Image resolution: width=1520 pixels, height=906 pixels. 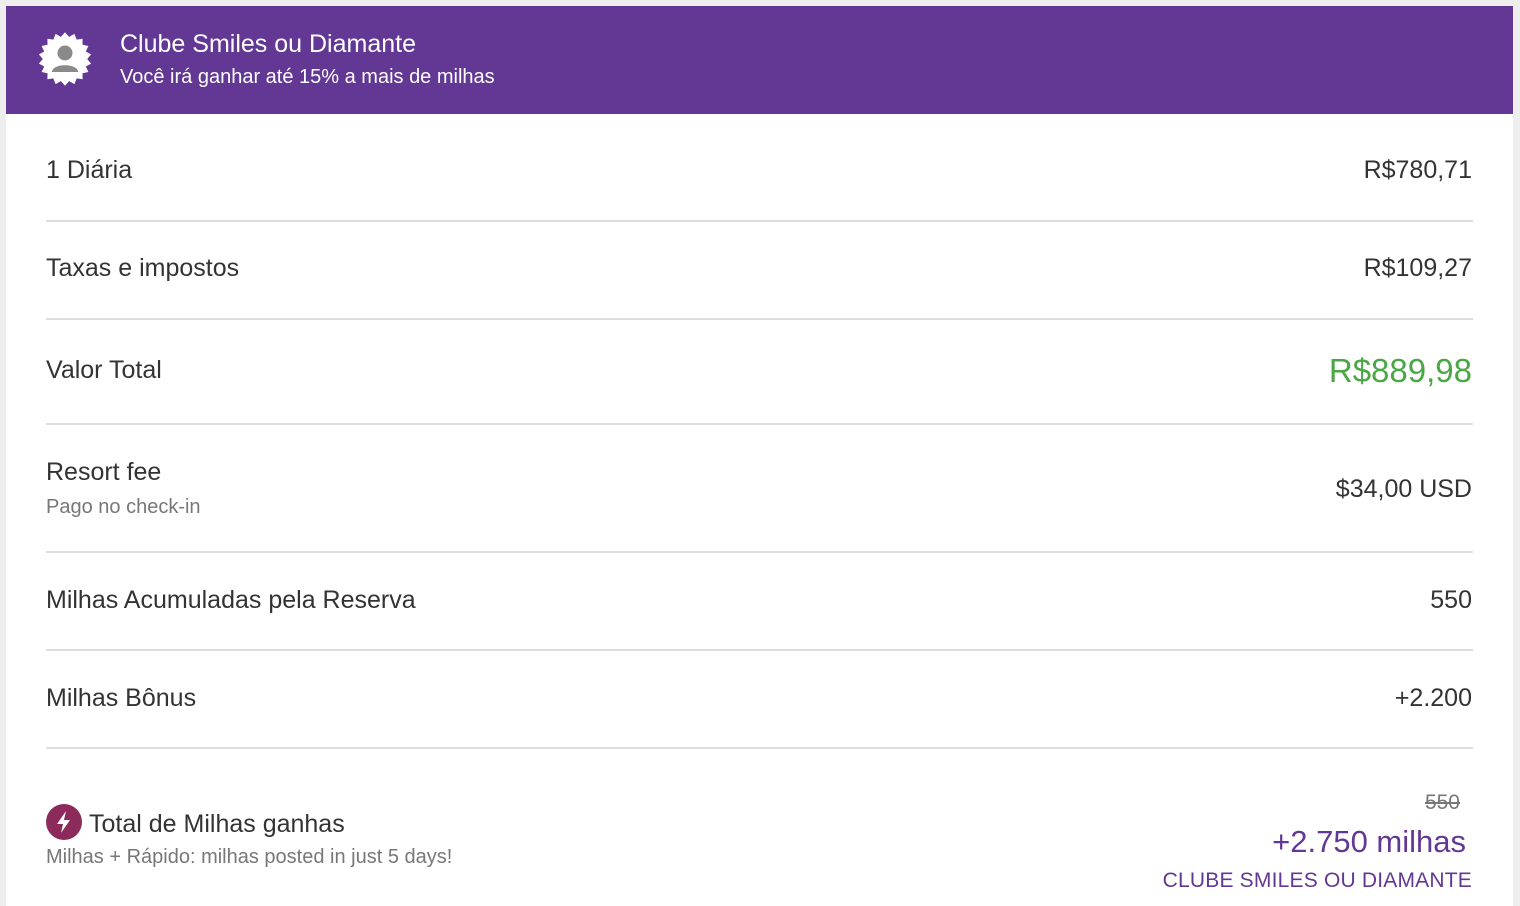 I want to click on lightning-bolt-icon, so click(x=64, y=822).